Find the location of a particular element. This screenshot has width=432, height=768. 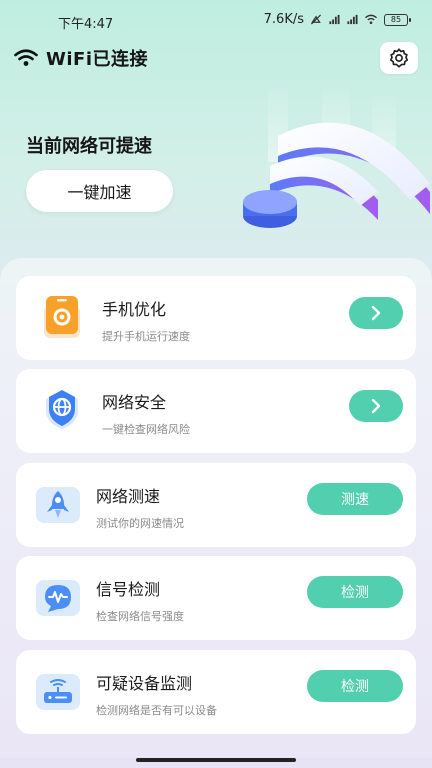

app-header: WiFi已连接 is located at coordinates (81, 58).